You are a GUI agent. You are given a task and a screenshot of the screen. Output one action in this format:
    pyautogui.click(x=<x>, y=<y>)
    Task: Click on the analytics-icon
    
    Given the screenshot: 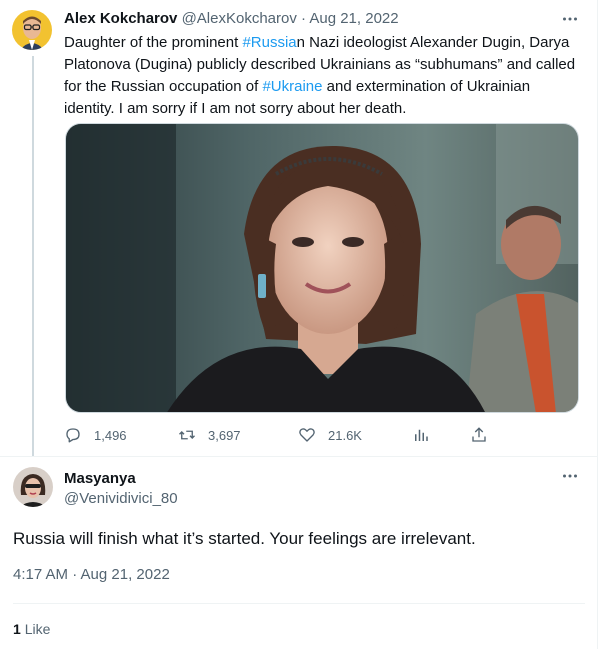 What is the action you would take?
    pyautogui.click(x=421, y=435)
    